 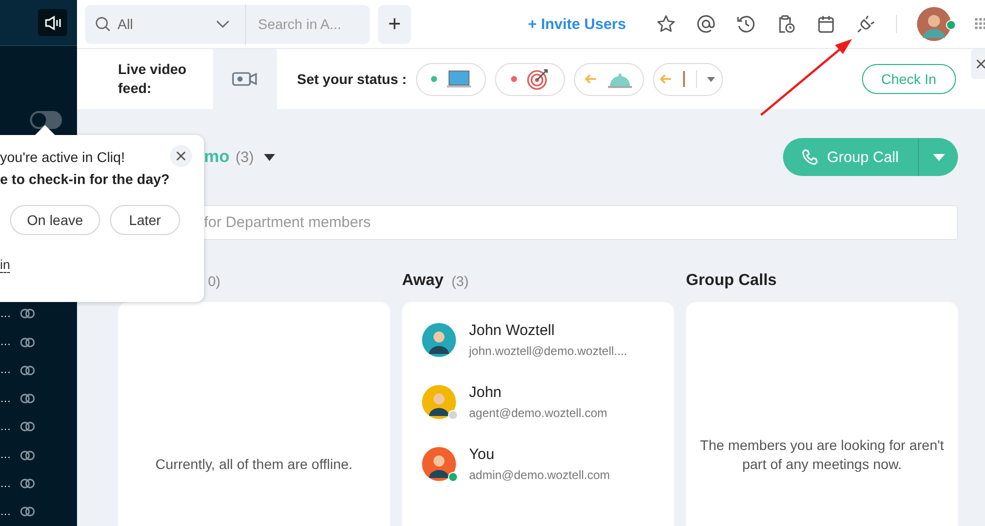 What do you see at coordinates (538, 392) in the screenshot?
I see `member-name: John` at bounding box center [538, 392].